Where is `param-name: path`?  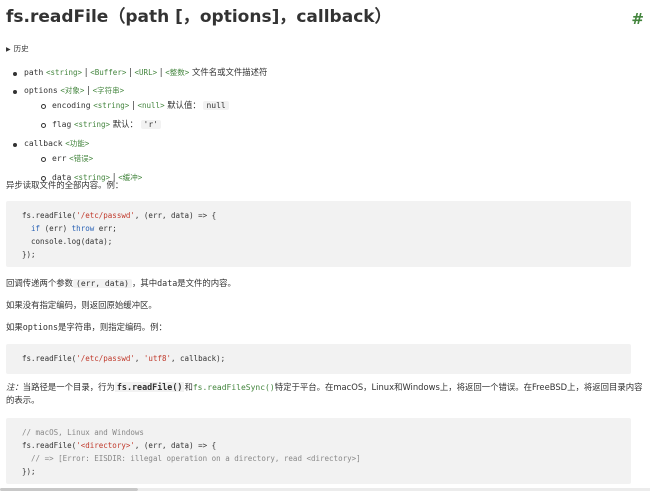
param-name: path is located at coordinates (34, 72).